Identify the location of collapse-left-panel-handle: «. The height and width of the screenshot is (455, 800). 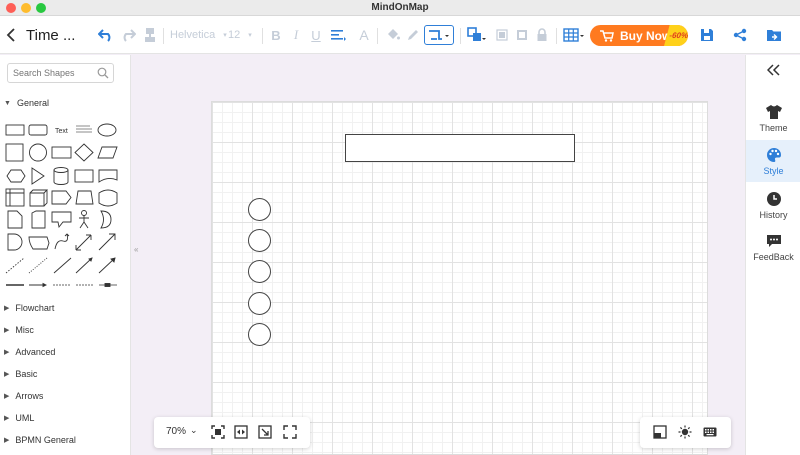
(136, 249).